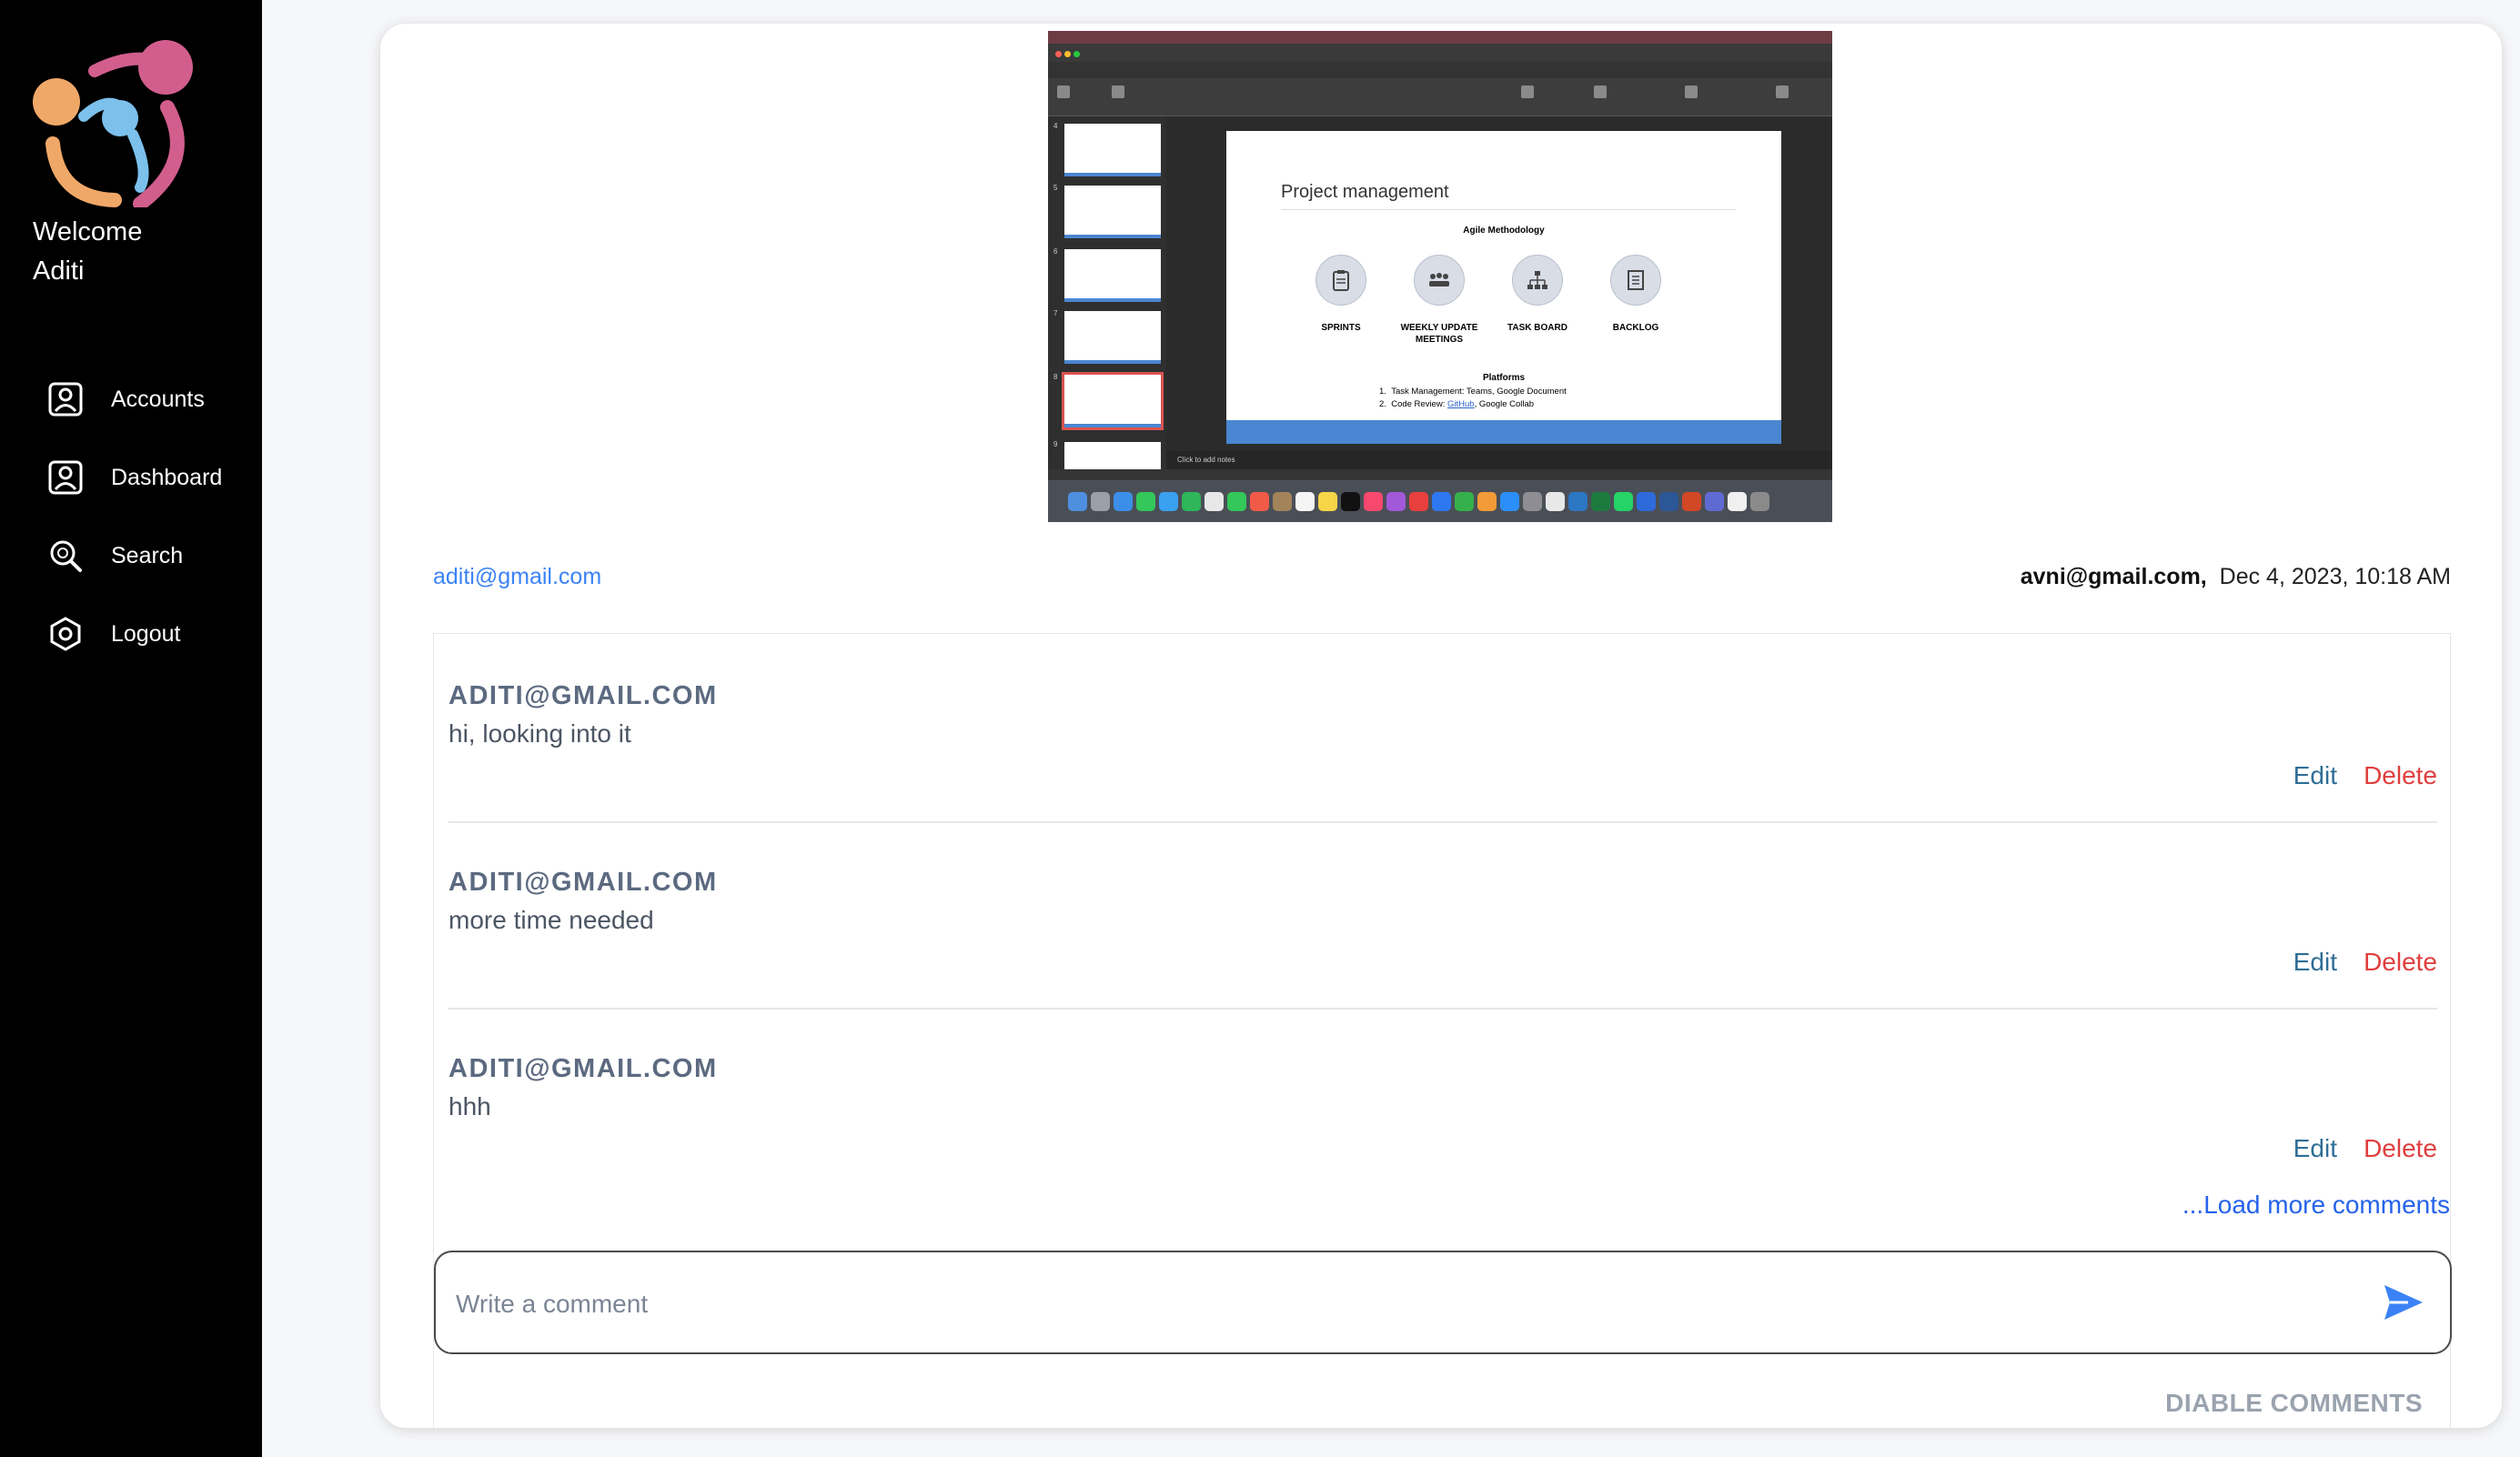 This screenshot has height=1457, width=2520. What do you see at coordinates (1419, 501) in the screenshot?
I see `news-icon` at bounding box center [1419, 501].